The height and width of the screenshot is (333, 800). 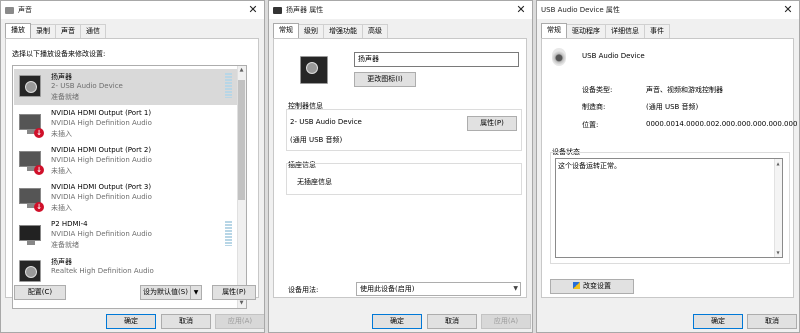 I want to click on window-title: 扬声器 属性, so click(x=305, y=10).